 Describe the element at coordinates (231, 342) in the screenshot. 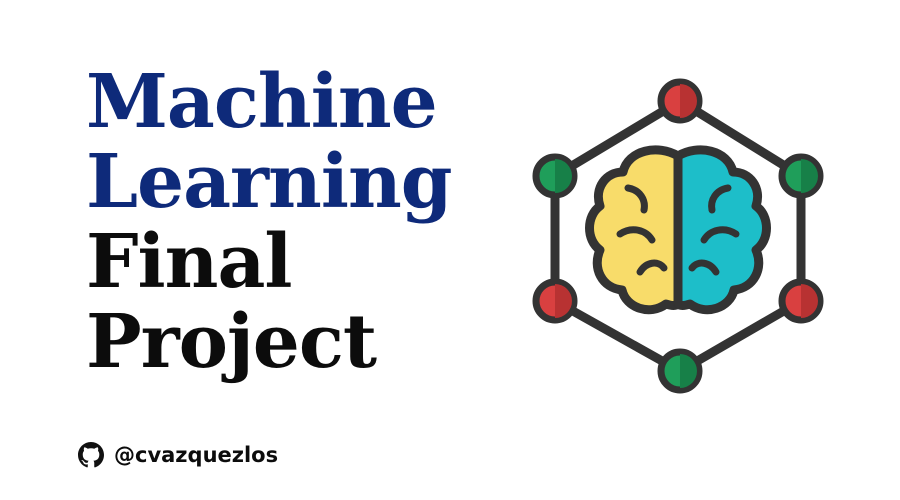

I see `title-line-4: Project` at that location.